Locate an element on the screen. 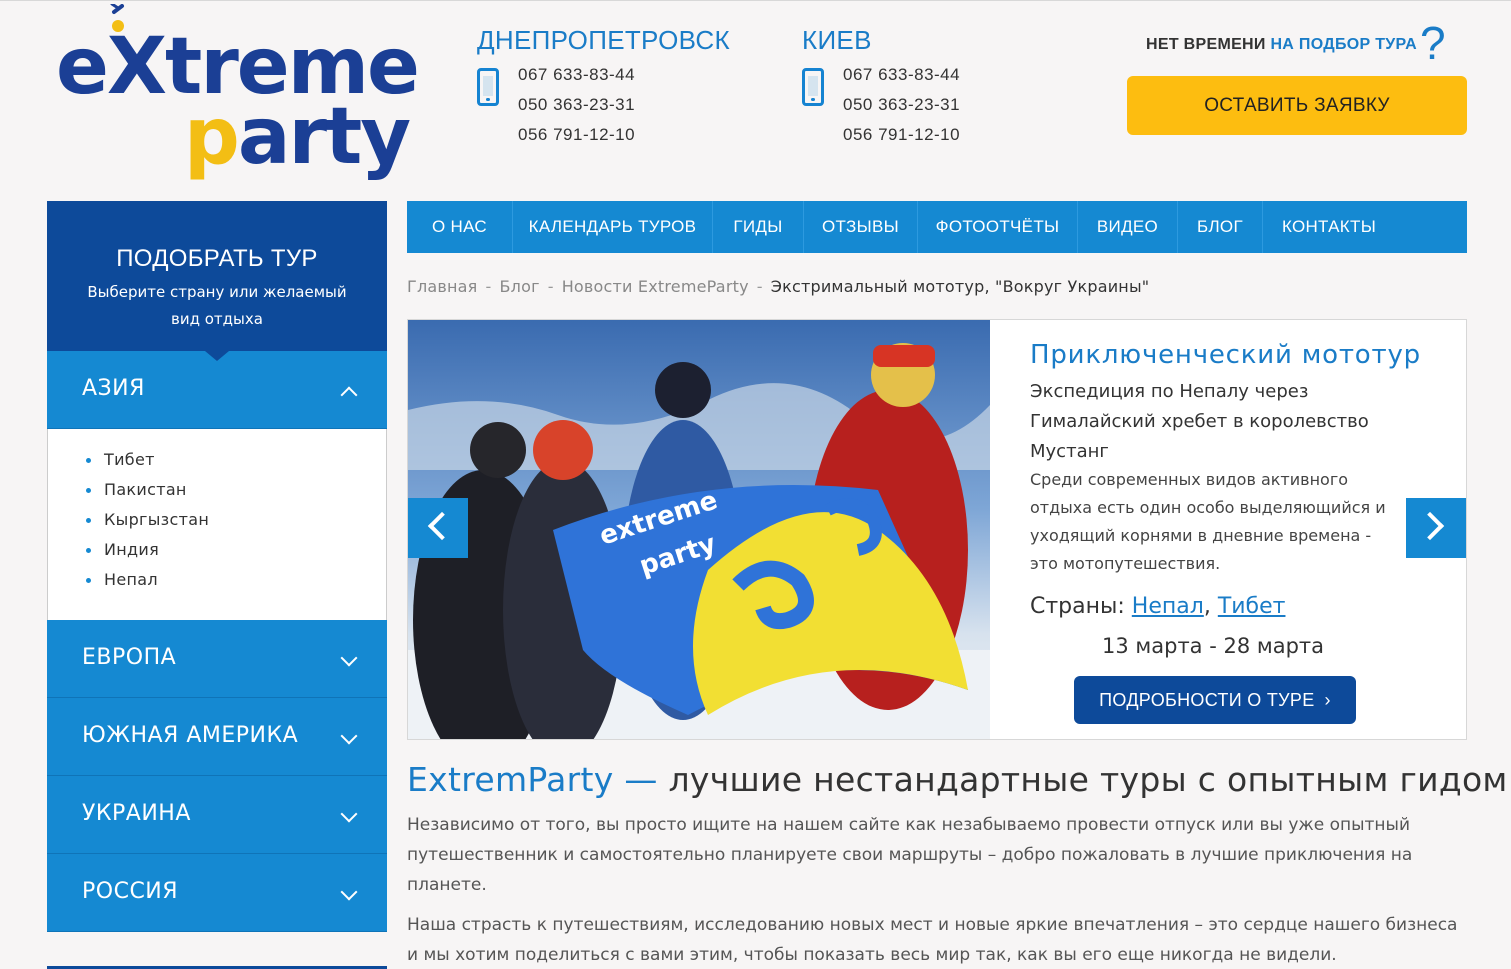  country-link-nepal: Непал is located at coordinates (1168, 606).